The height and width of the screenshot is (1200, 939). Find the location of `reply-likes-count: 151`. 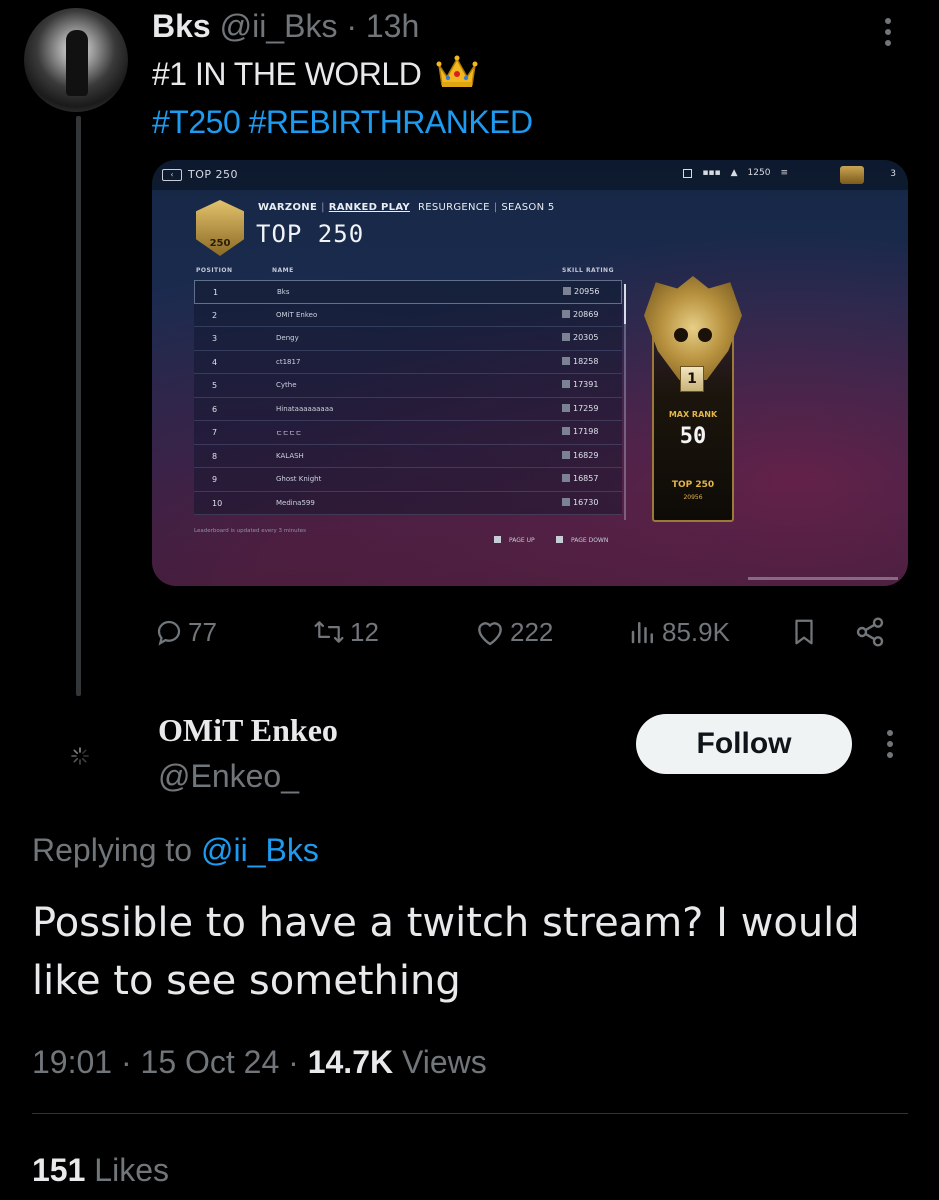

reply-likes-count: 151 is located at coordinates (59, 1170).